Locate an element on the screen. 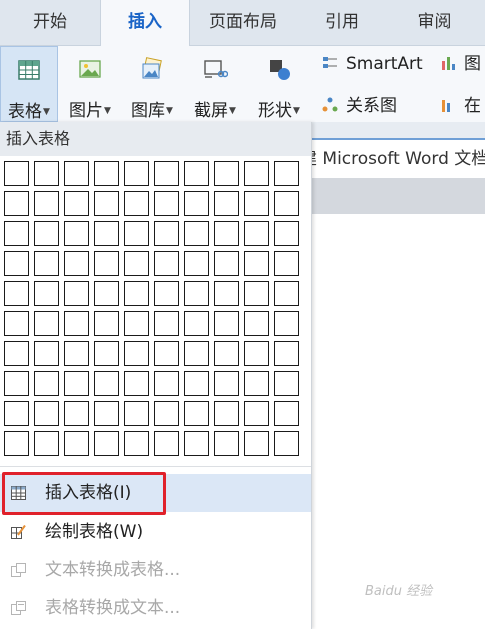  screenshot-button: 截屏▼ is located at coordinates (215, 84).